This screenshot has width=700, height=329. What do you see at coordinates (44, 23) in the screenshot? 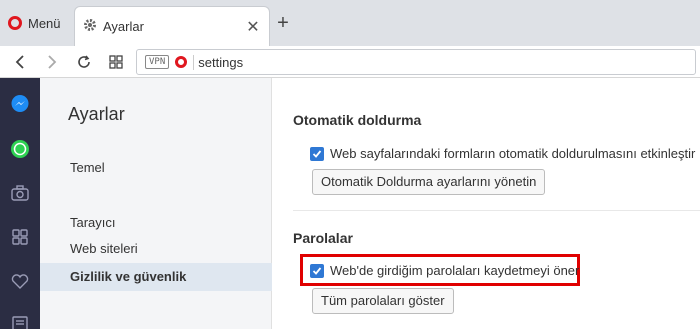
I see `menu-label: Menü` at bounding box center [44, 23].